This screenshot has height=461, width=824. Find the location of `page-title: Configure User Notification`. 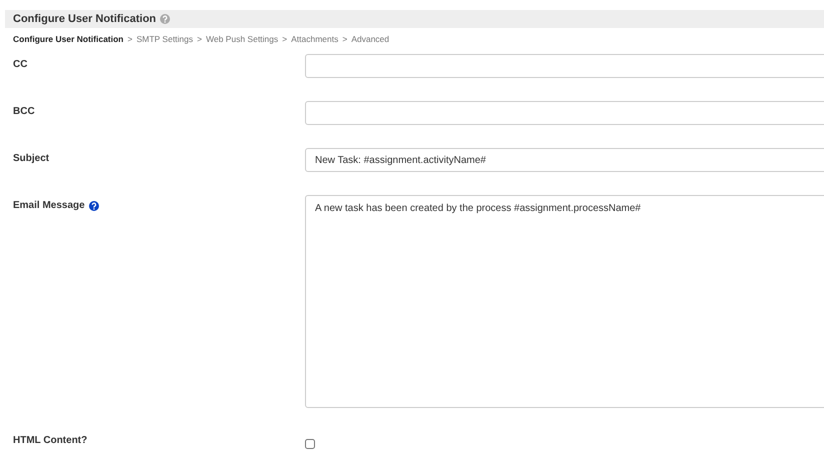

page-title: Configure User Notification is located at coordinates (84, 19).